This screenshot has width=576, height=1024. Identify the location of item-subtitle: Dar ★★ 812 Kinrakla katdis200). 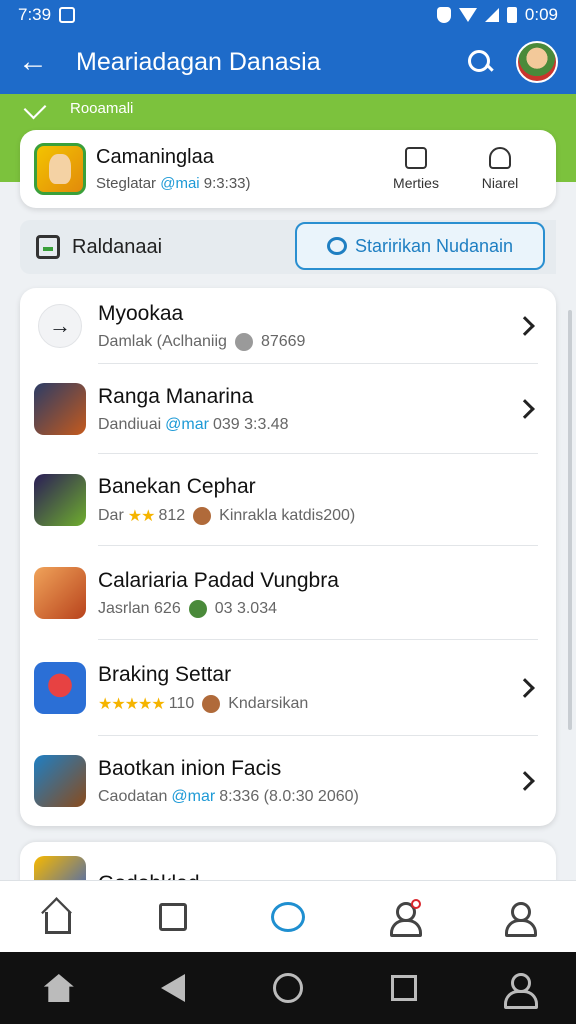
(320, 516).